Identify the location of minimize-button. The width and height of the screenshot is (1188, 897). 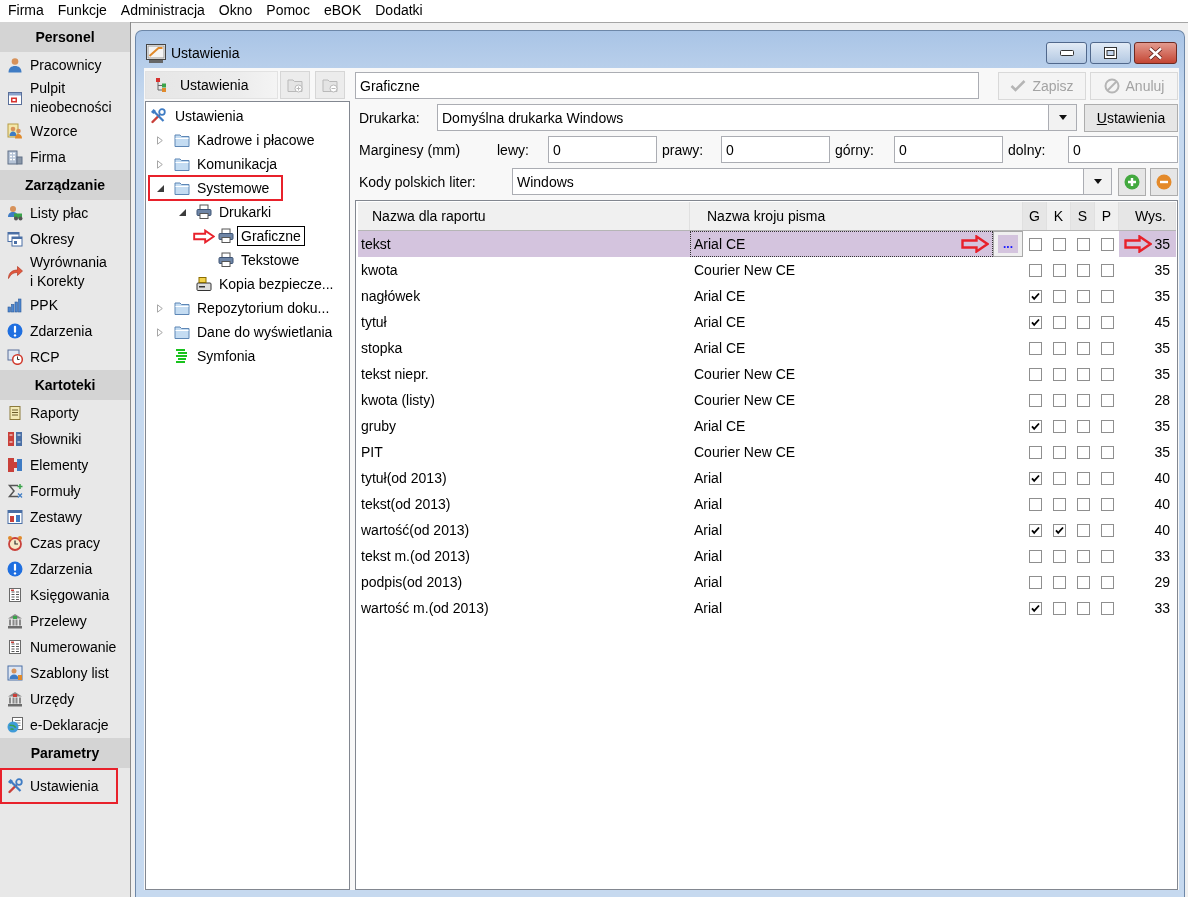
(1066, 53).